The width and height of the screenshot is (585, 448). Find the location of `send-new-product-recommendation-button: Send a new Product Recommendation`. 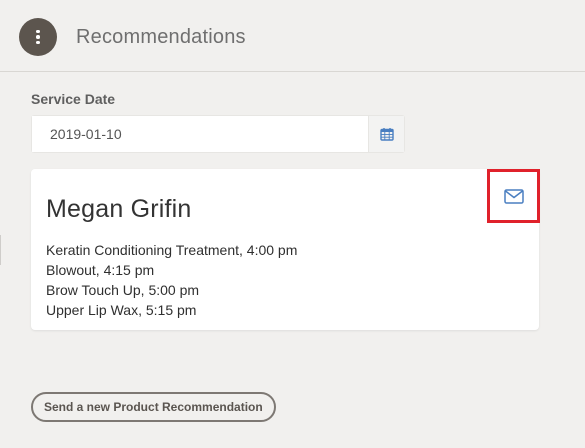

send-new-product-recommendation-button: Send a new Product Recommendation is located at coordinates (153, 407).